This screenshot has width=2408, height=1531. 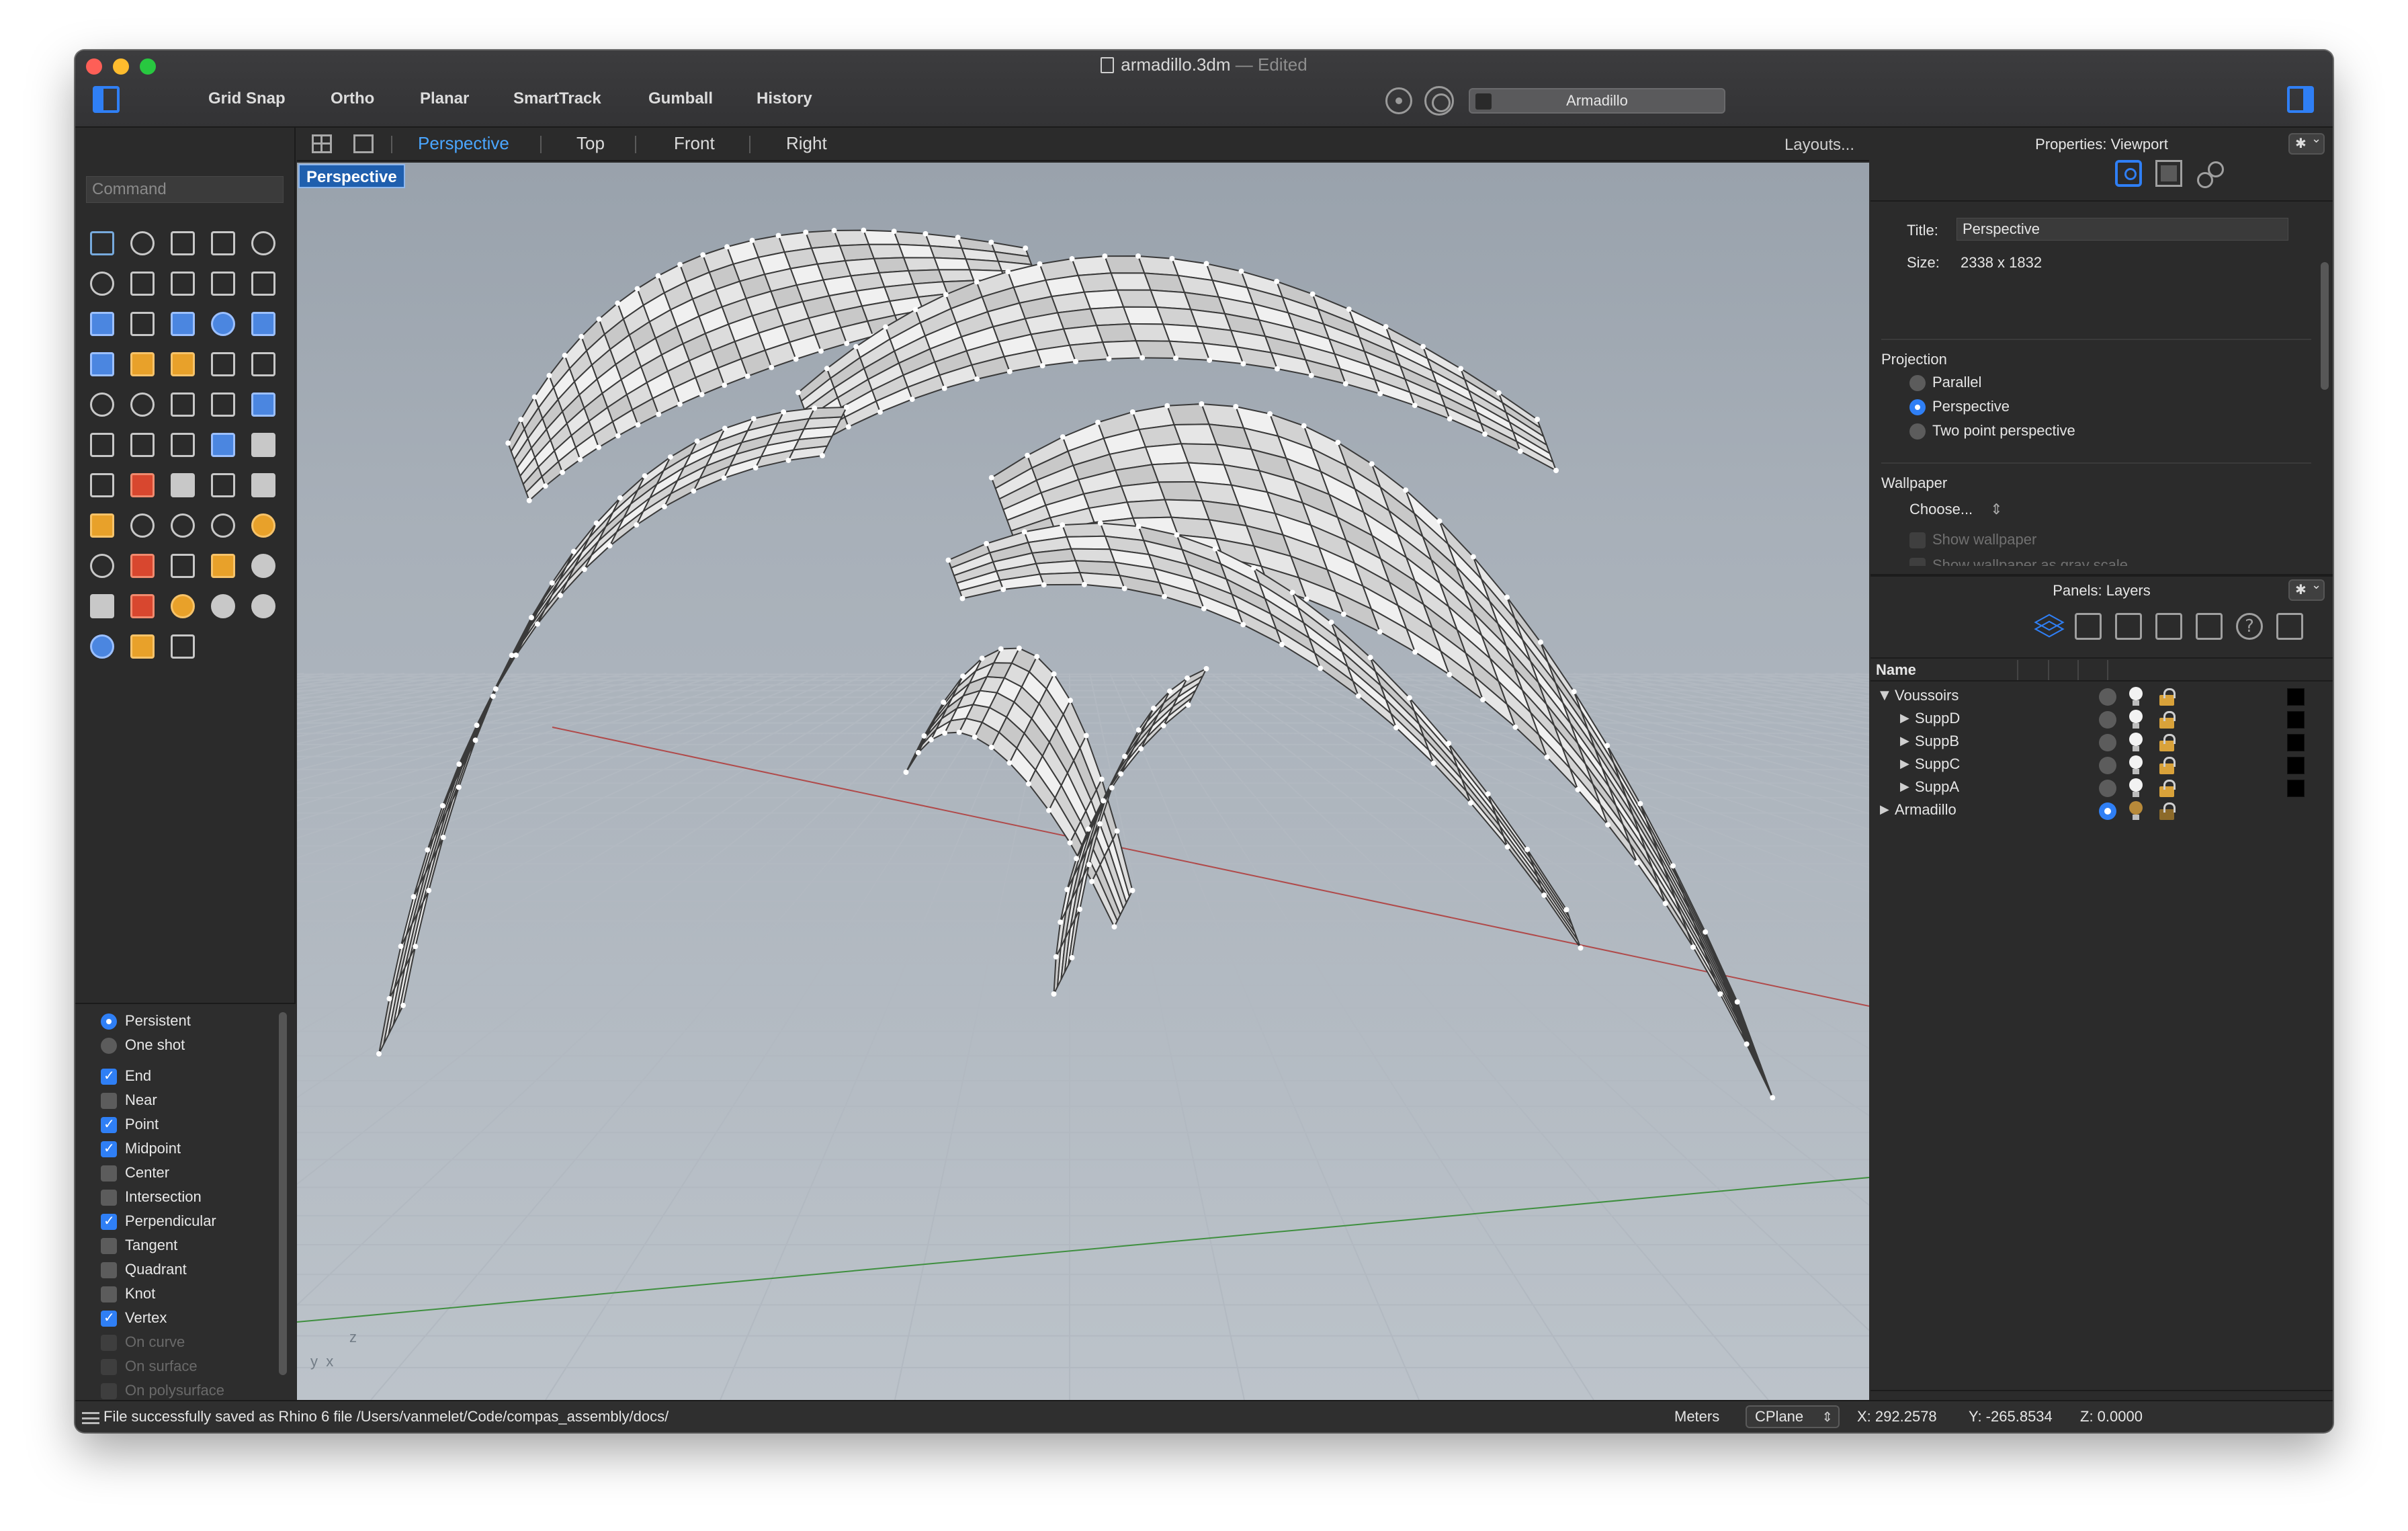 What do you see at coordinates (2209, 626) in the screenshot?
I see `display-icon` at bounding box center [2209, 626].